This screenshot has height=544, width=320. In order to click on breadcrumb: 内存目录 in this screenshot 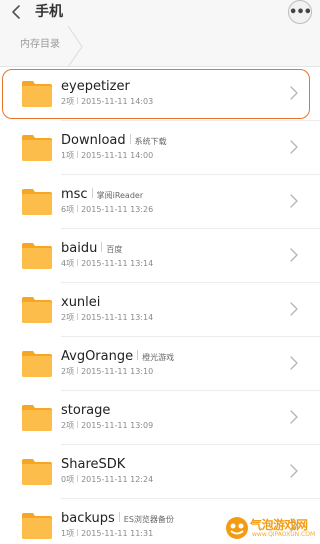, I will do `click(160, 46)`.